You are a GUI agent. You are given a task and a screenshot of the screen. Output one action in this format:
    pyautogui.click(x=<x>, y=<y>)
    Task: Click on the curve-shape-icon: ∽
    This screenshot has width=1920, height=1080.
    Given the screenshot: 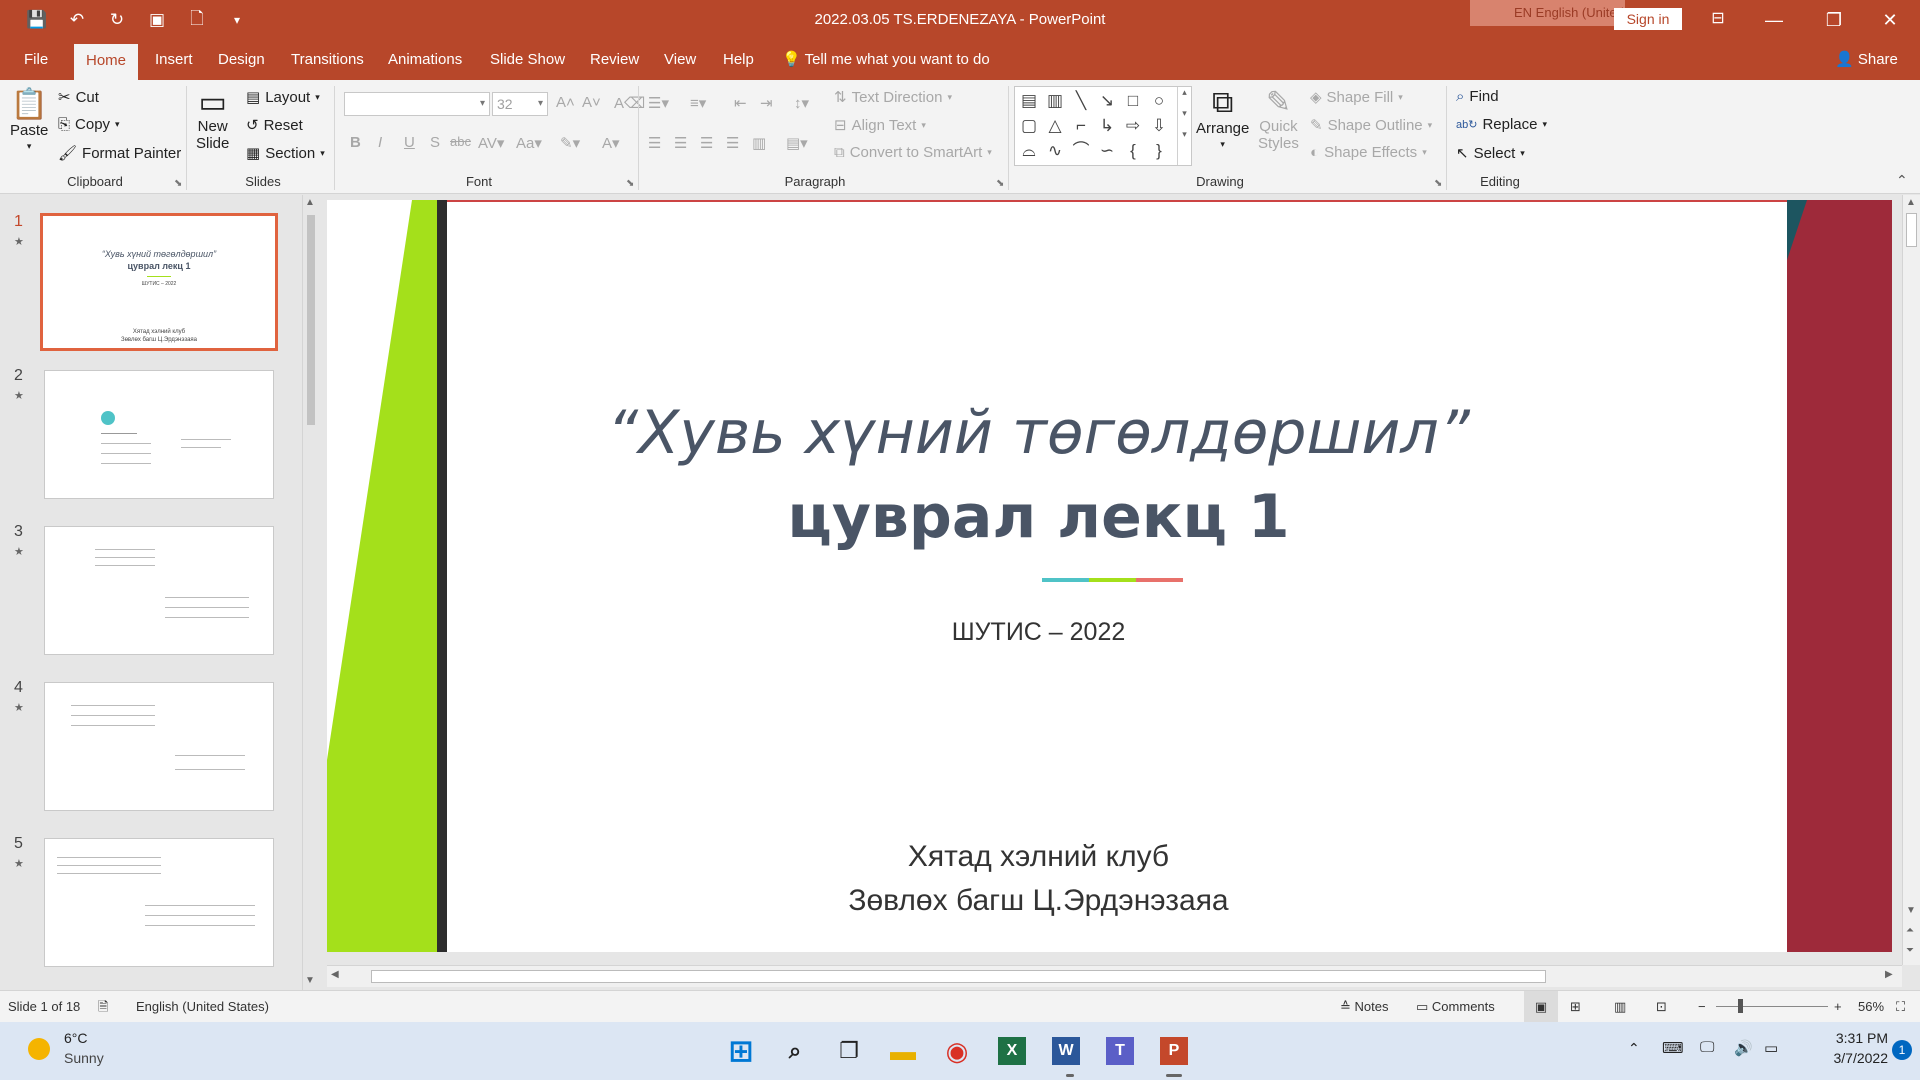 What is the action you would take?
    pyautogui.click(x=1107, y=151)
    